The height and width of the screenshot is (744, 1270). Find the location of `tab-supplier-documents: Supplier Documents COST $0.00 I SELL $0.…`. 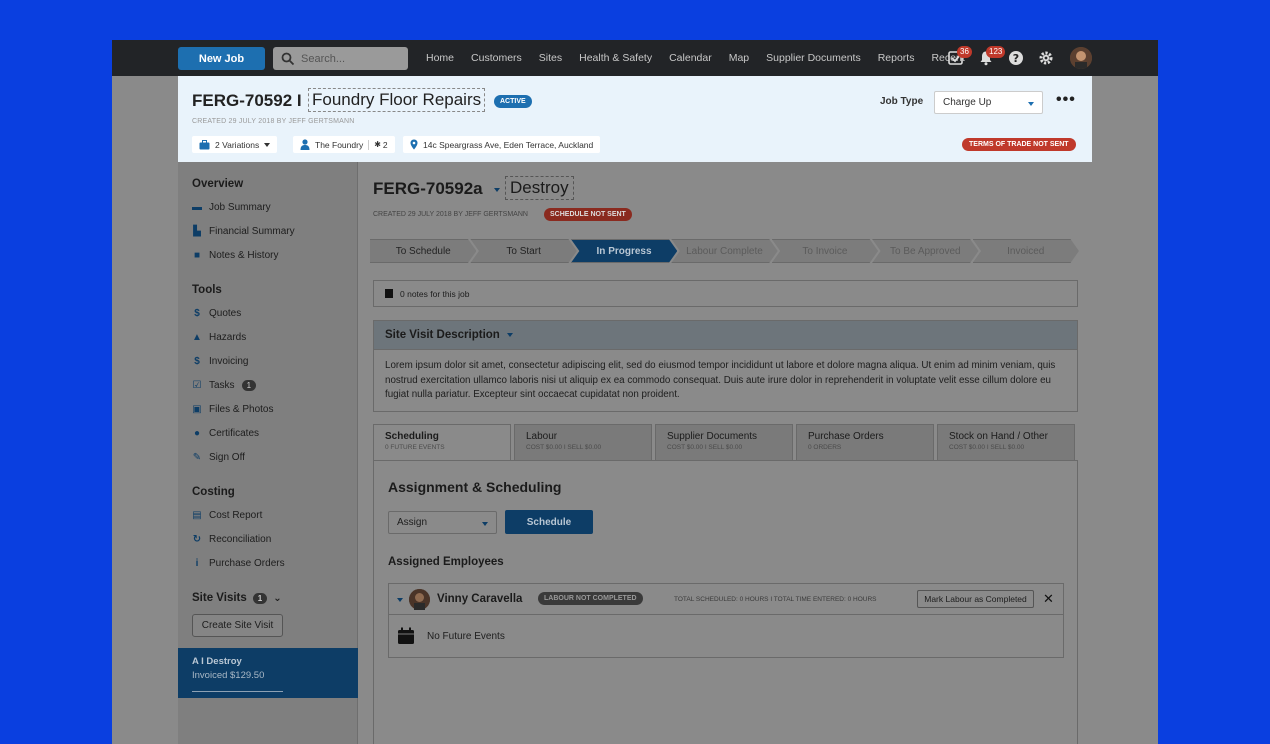

tab-supplier-documents: Supplier Documents COST $0.00 I SELL $0.… is located at coordinates (724, 442).